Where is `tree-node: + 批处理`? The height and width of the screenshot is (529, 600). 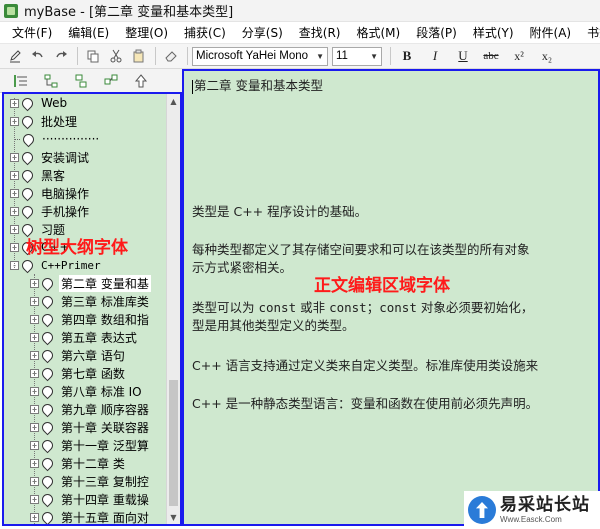 tree-node: + 批处理 is located at coordinates (85, 121).